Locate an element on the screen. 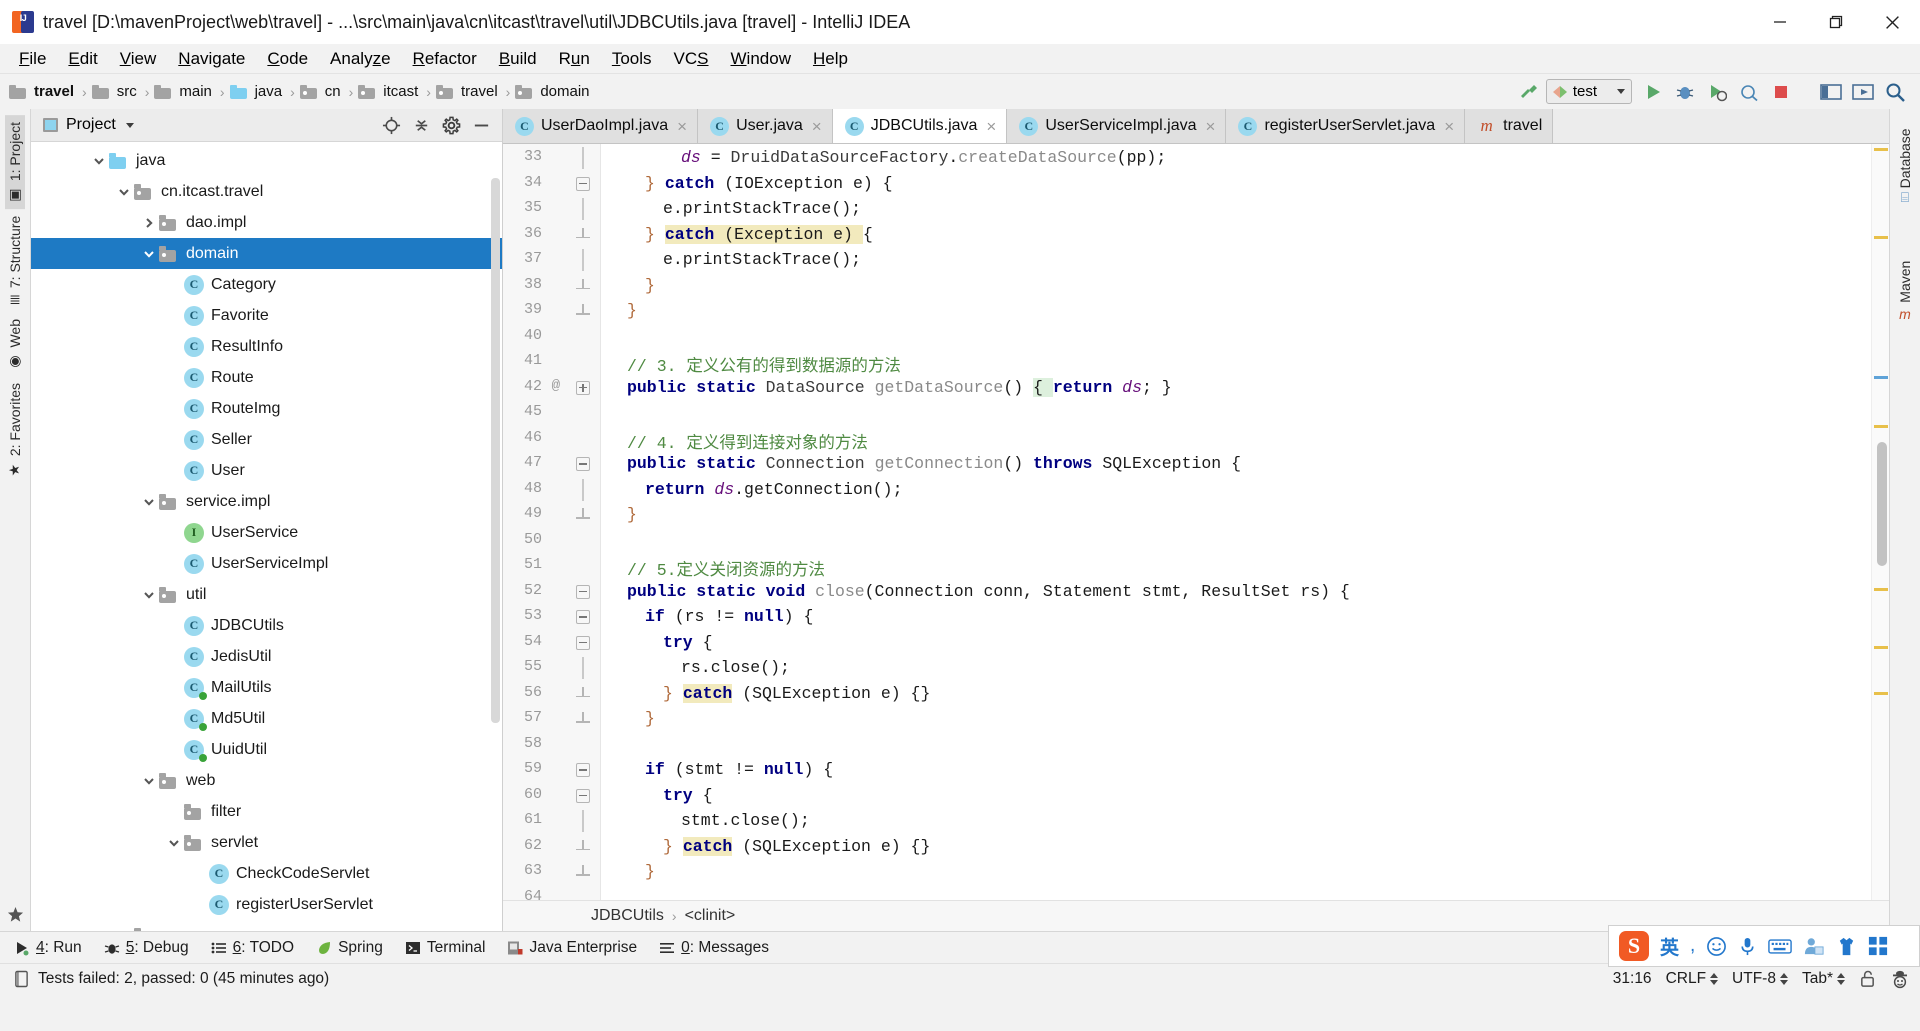  rail-maven: m Maven is located at coordinates (1905, 290).